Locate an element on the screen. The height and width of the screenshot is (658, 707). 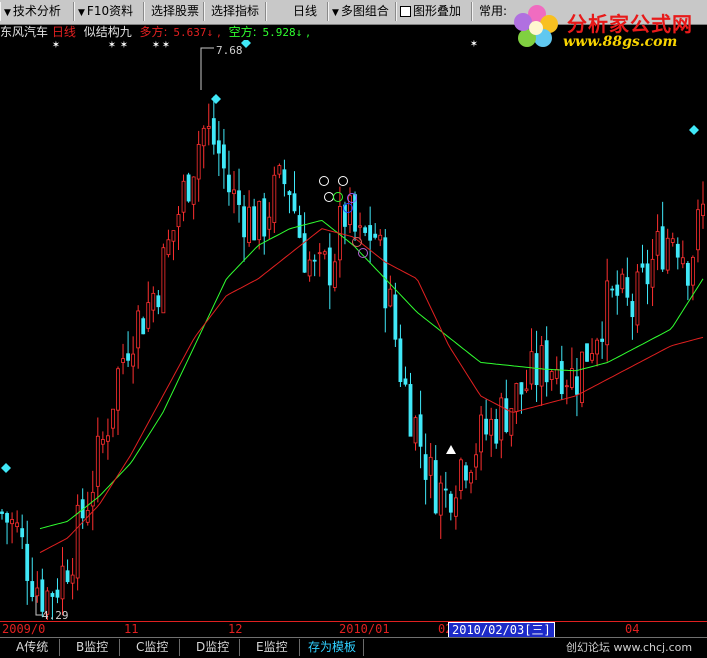
menu-multi-chart: ▼ 多图组合 is located at coordinates (362, 11).